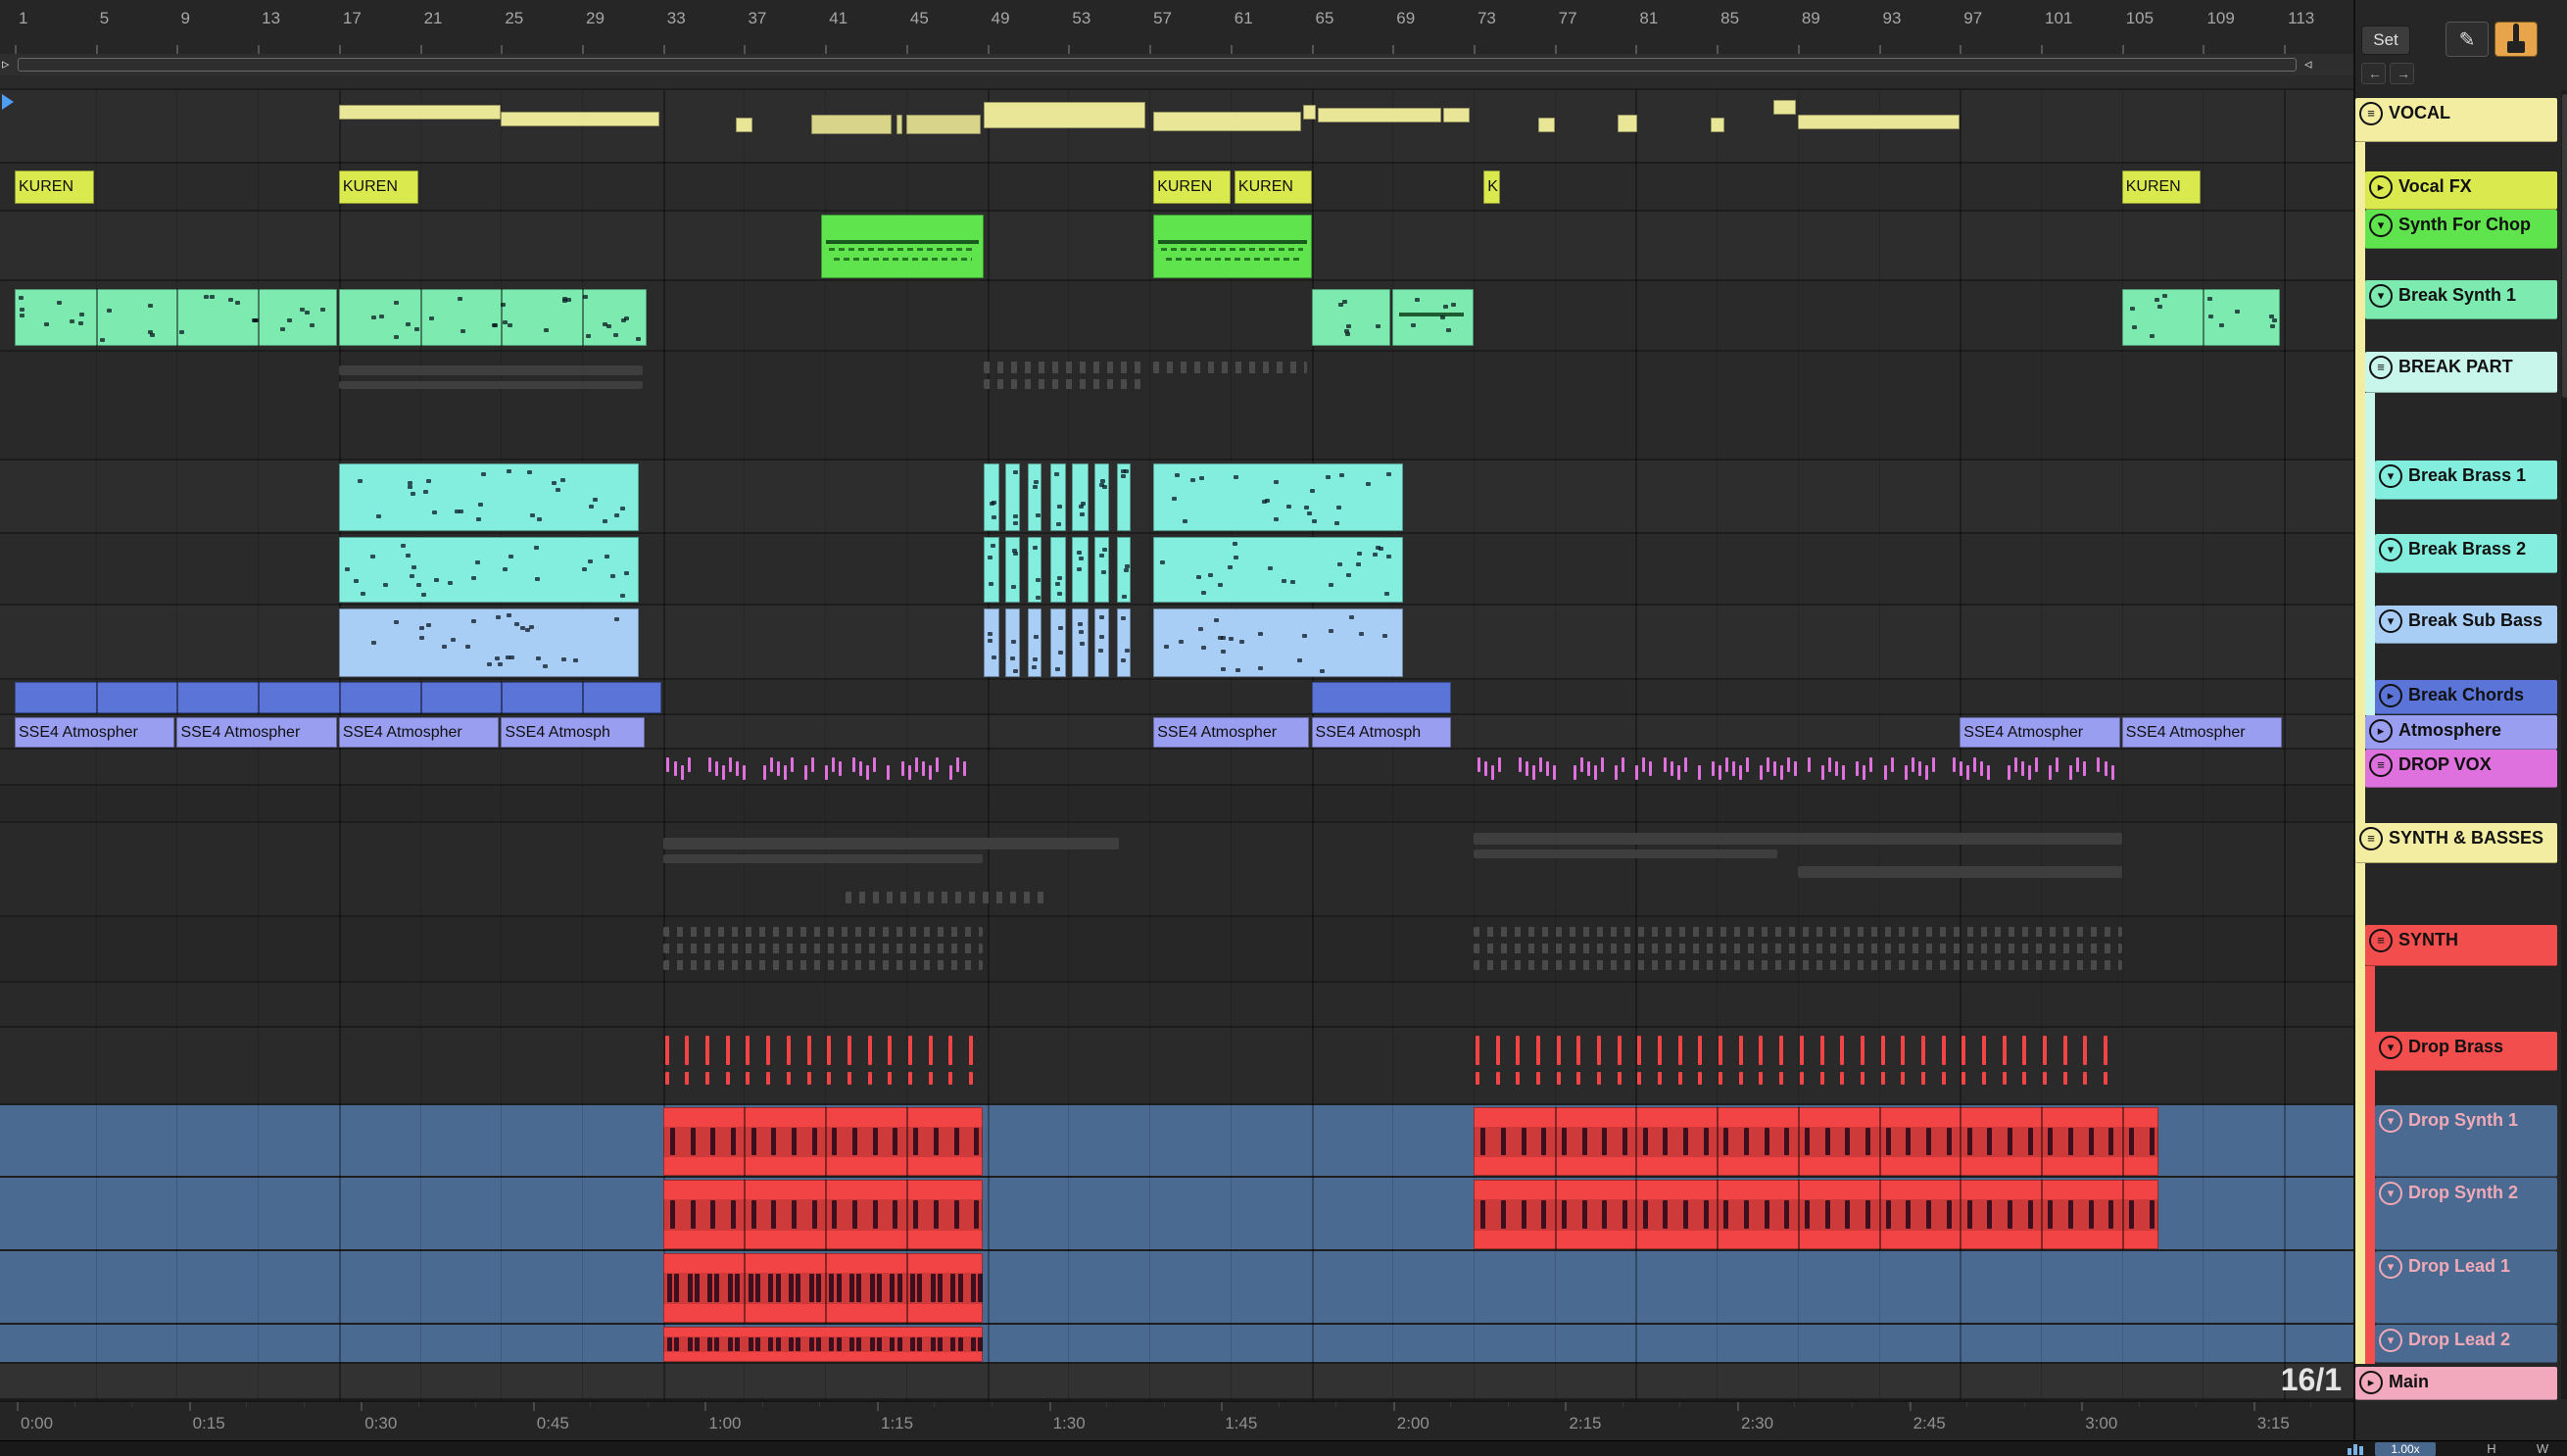 The height and width of the screenshot is (1456, 2567). I want to click on track-lane-main, so click(1176, 1382).